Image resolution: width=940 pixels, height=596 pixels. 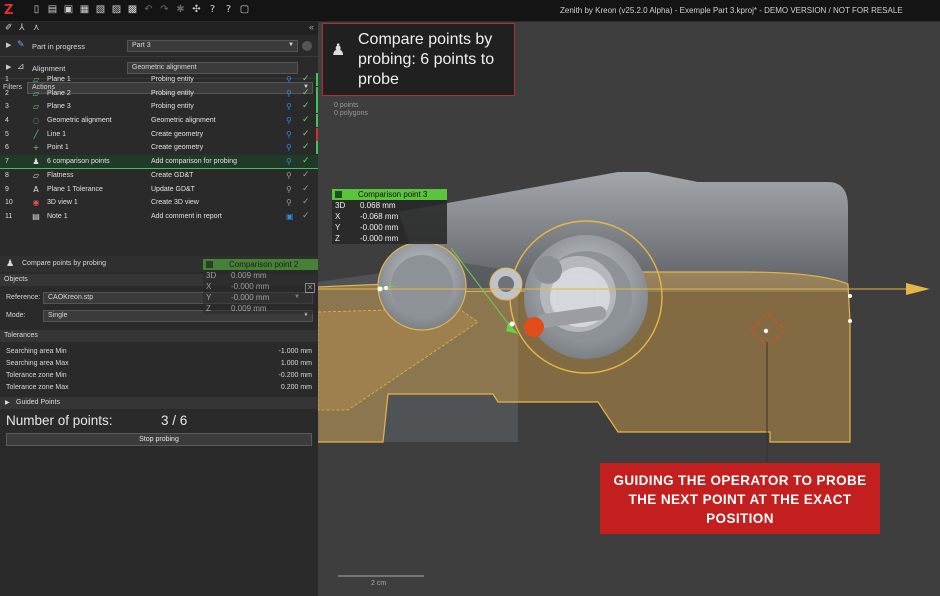 What do you see at coordinates (100, 10) in the screenshot?
I see `import-icon: ▧` at bounding box center [100, 10].